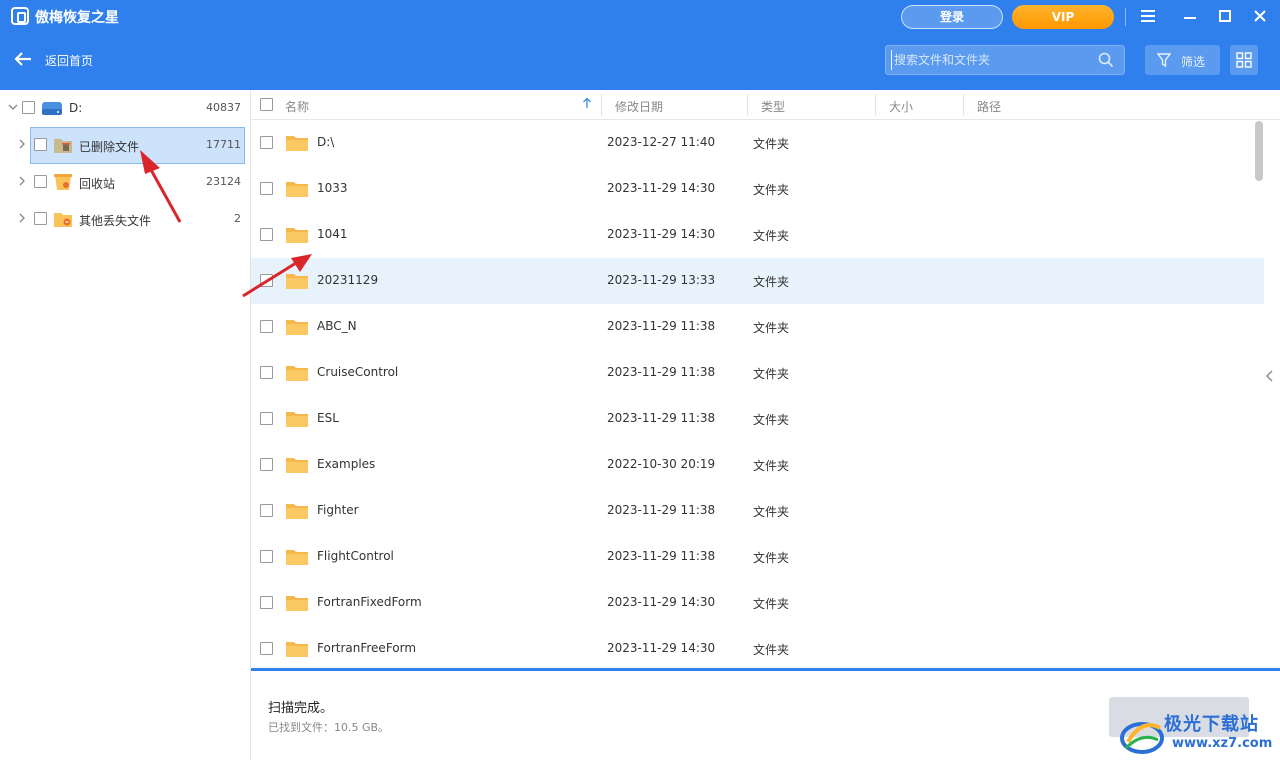  What do you see at coordinates (40, 181) in the screenshot?
I see `recycle-bin-checkbox` at bounding box center [40, 181].